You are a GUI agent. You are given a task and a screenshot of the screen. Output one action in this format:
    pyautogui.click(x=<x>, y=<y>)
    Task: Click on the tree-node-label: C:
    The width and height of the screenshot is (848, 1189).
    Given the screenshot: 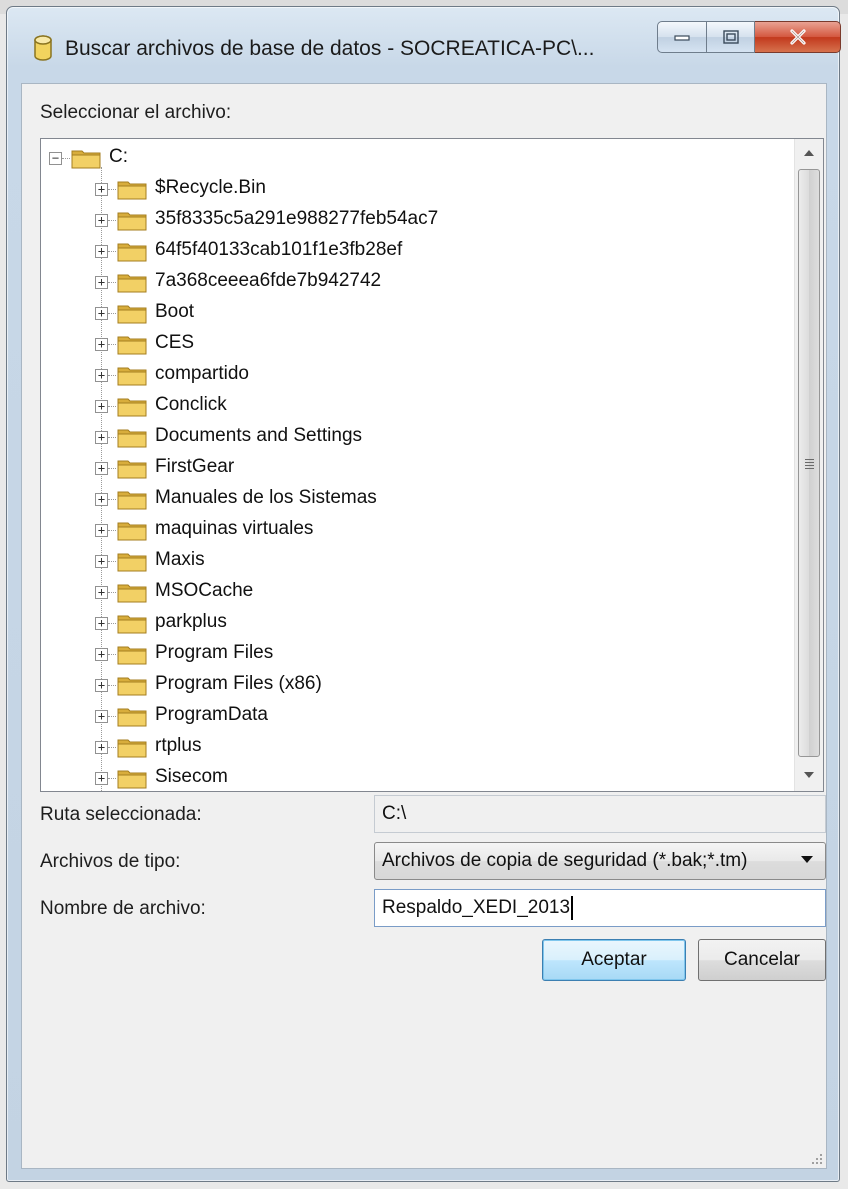 What is the action you would take?
    pyautogui.click(x=118, y=156)
    